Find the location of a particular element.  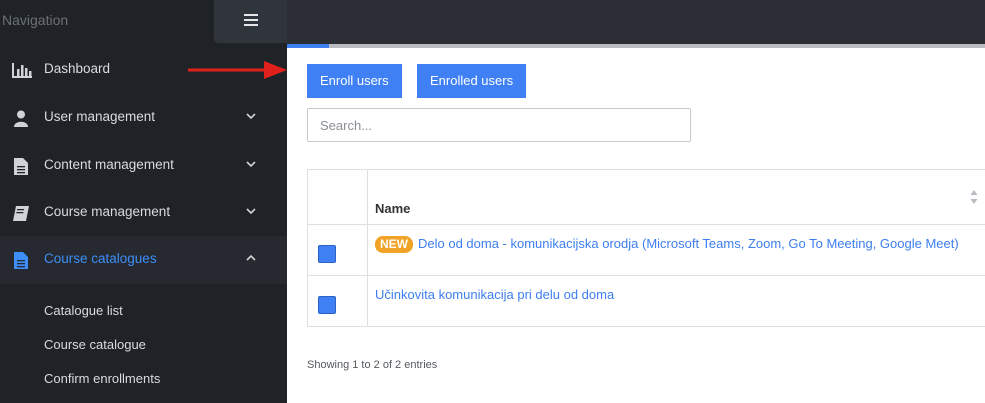

sidebar-item-label: Course catalogues is located at coordinates (100, 258).